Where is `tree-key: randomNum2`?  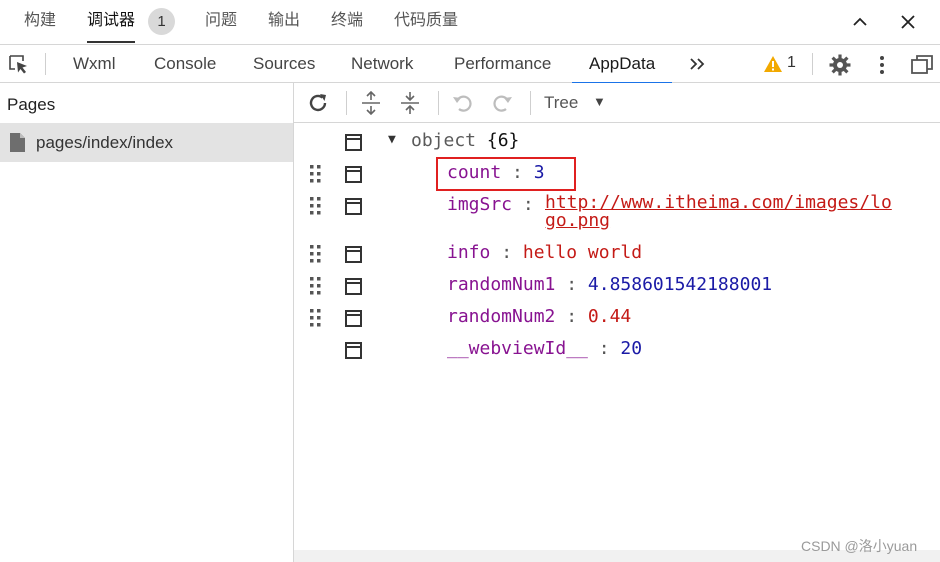
tree-key: randomNum2 is located at coordinates (501, 316).